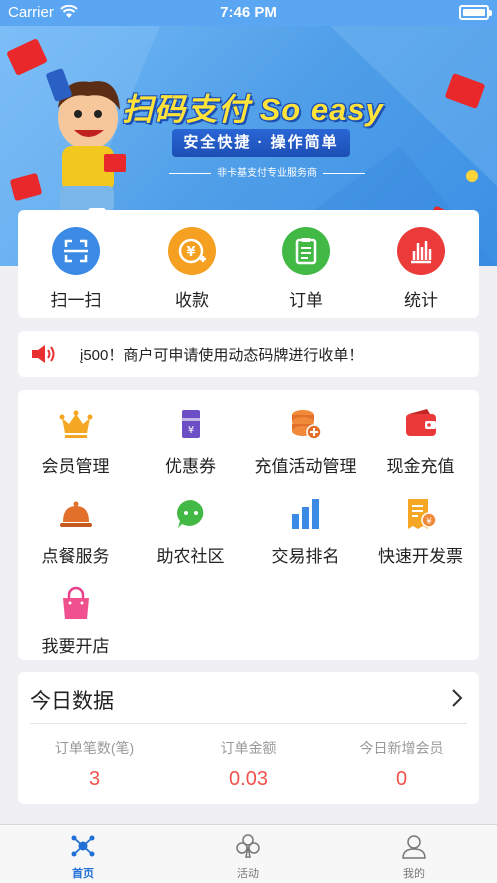 Image resolution: width=497 pixels, height=883 pixels. Describe the element at coordinates (305, 466) in the screenshot. I see `recharge-campaign-label: 充值活动管理` at that location.